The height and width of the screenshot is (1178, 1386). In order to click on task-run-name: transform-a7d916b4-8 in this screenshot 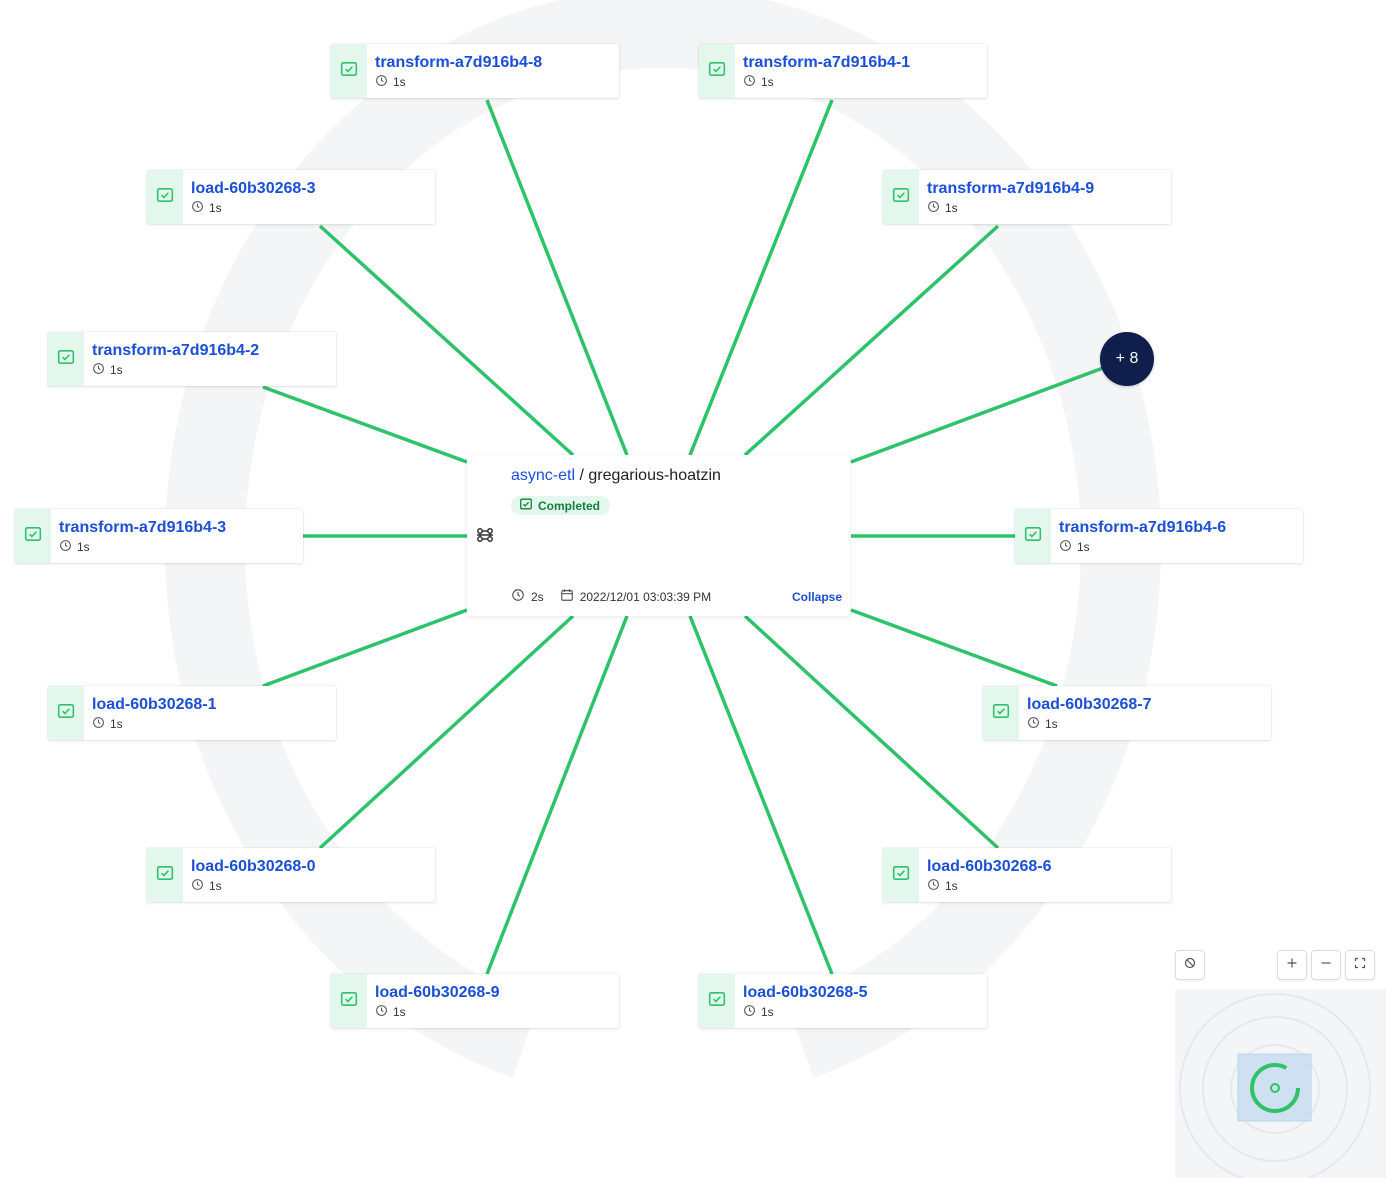, I will do `click(458, 63)`.